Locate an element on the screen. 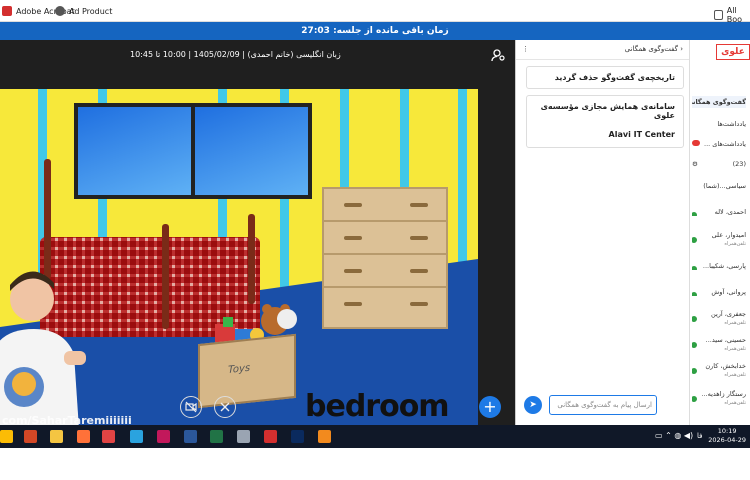 Image resolution: width=750 pixels, height=480 pixels. system-tray-icons: ▭ ⌃ ◍ ◀) is located at coordinates (674, 435).